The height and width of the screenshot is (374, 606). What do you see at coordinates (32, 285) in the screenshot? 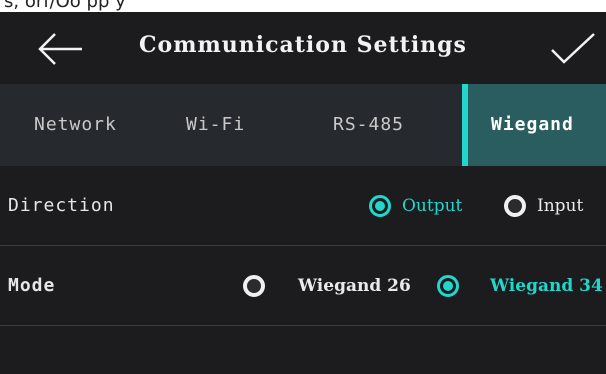
I see `mode-label: Mode` at bounding box center [32, 285].